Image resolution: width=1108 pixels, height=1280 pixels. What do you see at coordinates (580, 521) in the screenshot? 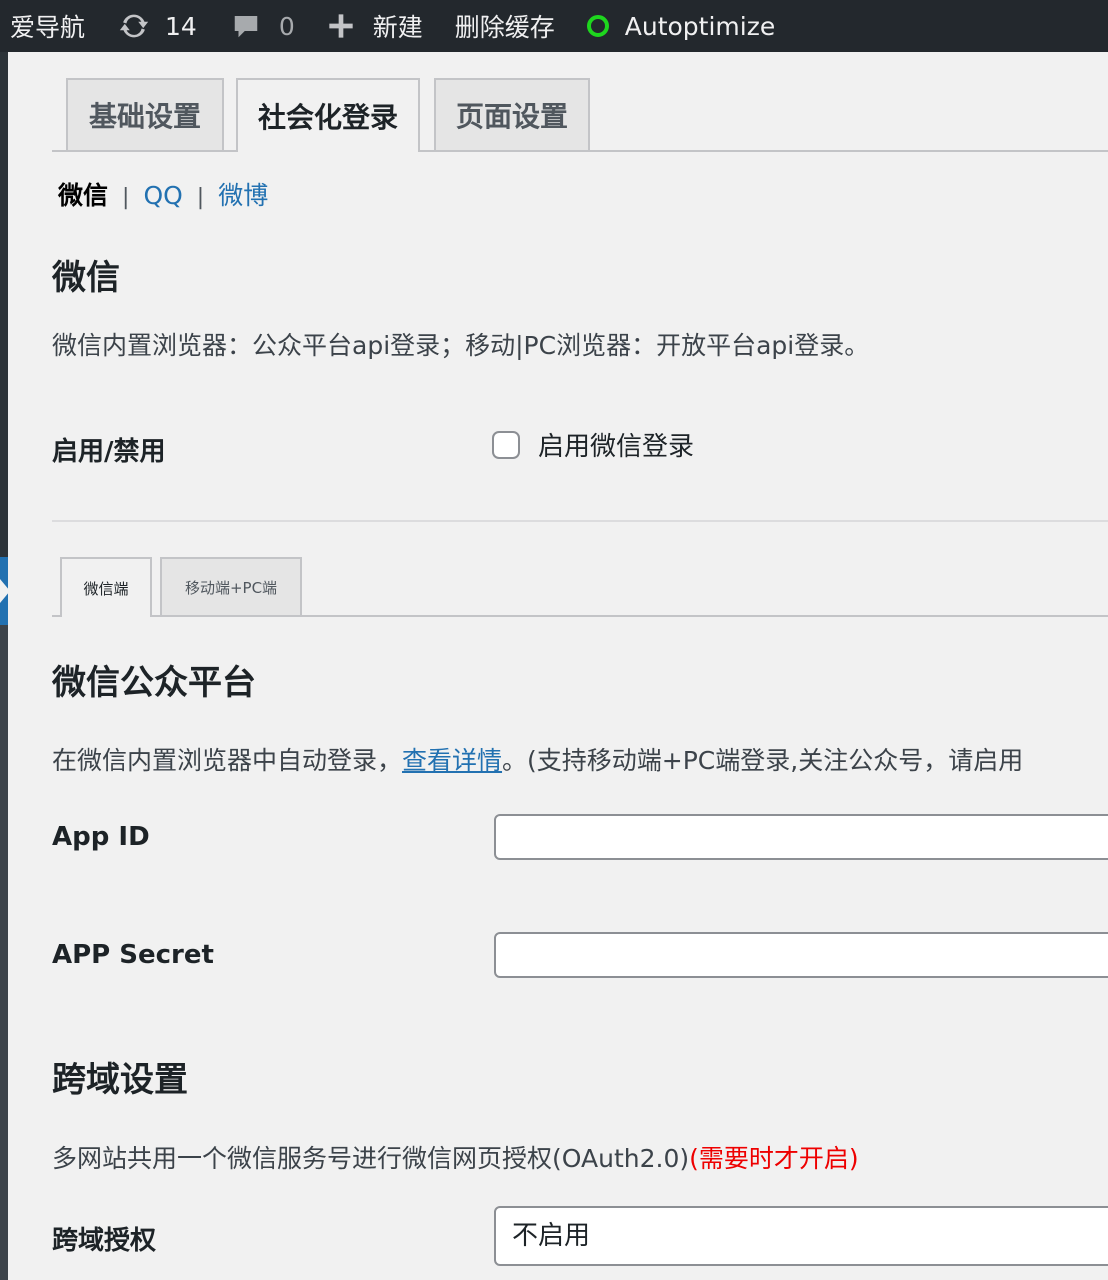
I see `divider` at bounding box center [580, 521].